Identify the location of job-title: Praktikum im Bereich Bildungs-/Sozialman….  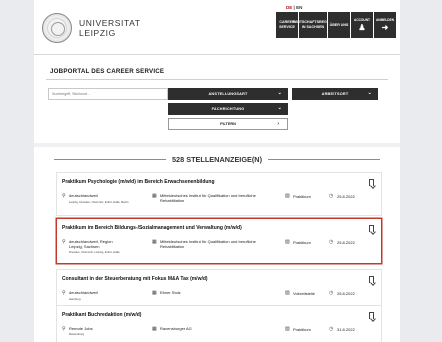
(152, 228).